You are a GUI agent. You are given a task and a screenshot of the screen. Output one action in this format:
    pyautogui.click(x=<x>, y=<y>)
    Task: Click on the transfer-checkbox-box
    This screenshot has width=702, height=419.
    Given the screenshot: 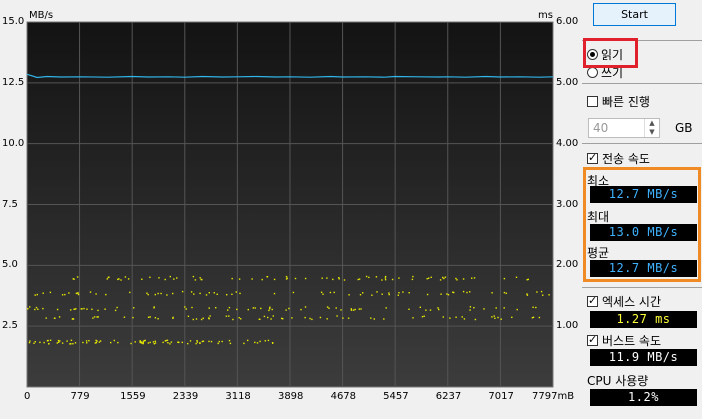 What is the action you would take?
    pyautogui.click(x=592, y=157)
    